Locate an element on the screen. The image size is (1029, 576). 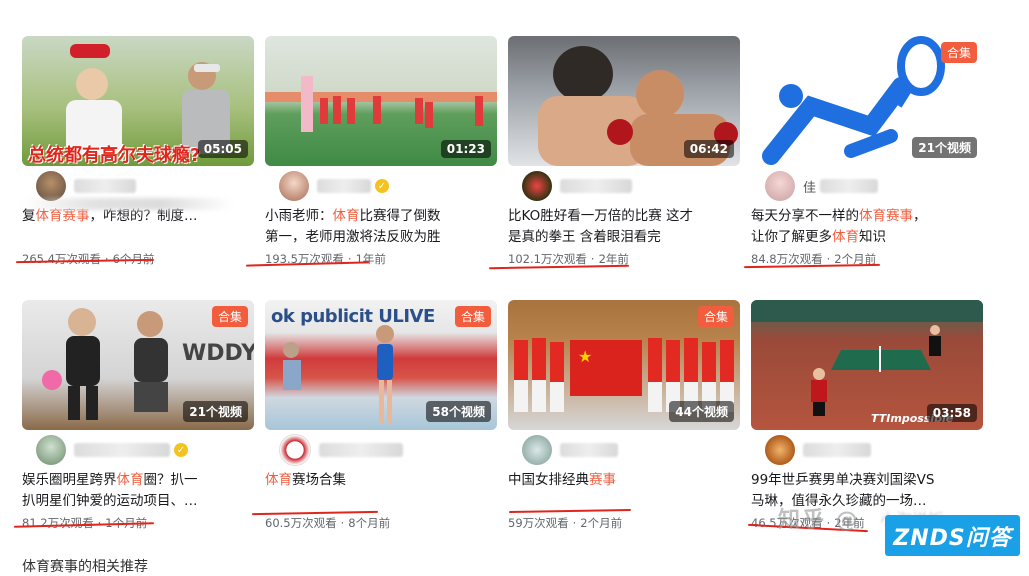
view-count: 59万次观看 is located at coordinates (538, 523).